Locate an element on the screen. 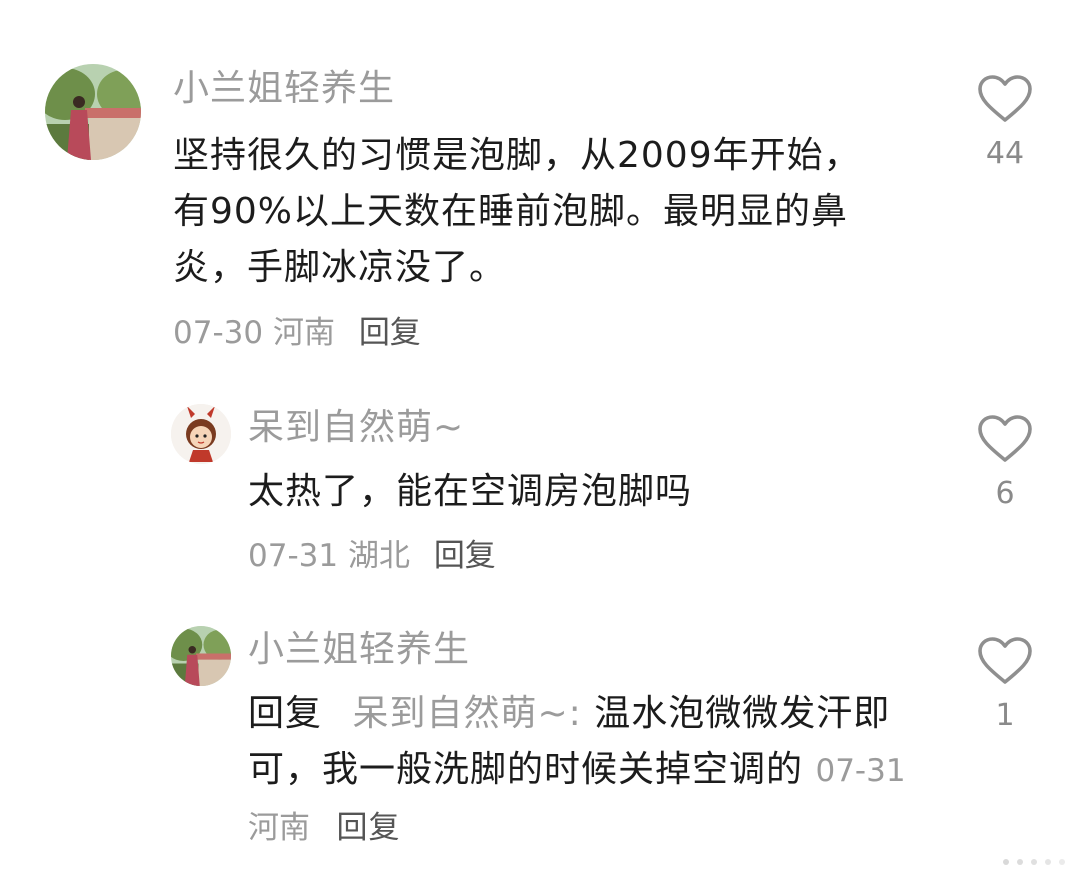 Image resolution: width=1080 pixels, height=882 pixels. comment-text: 太热了，能在空调房泡脚吗 is located at coordinates (470, 491).